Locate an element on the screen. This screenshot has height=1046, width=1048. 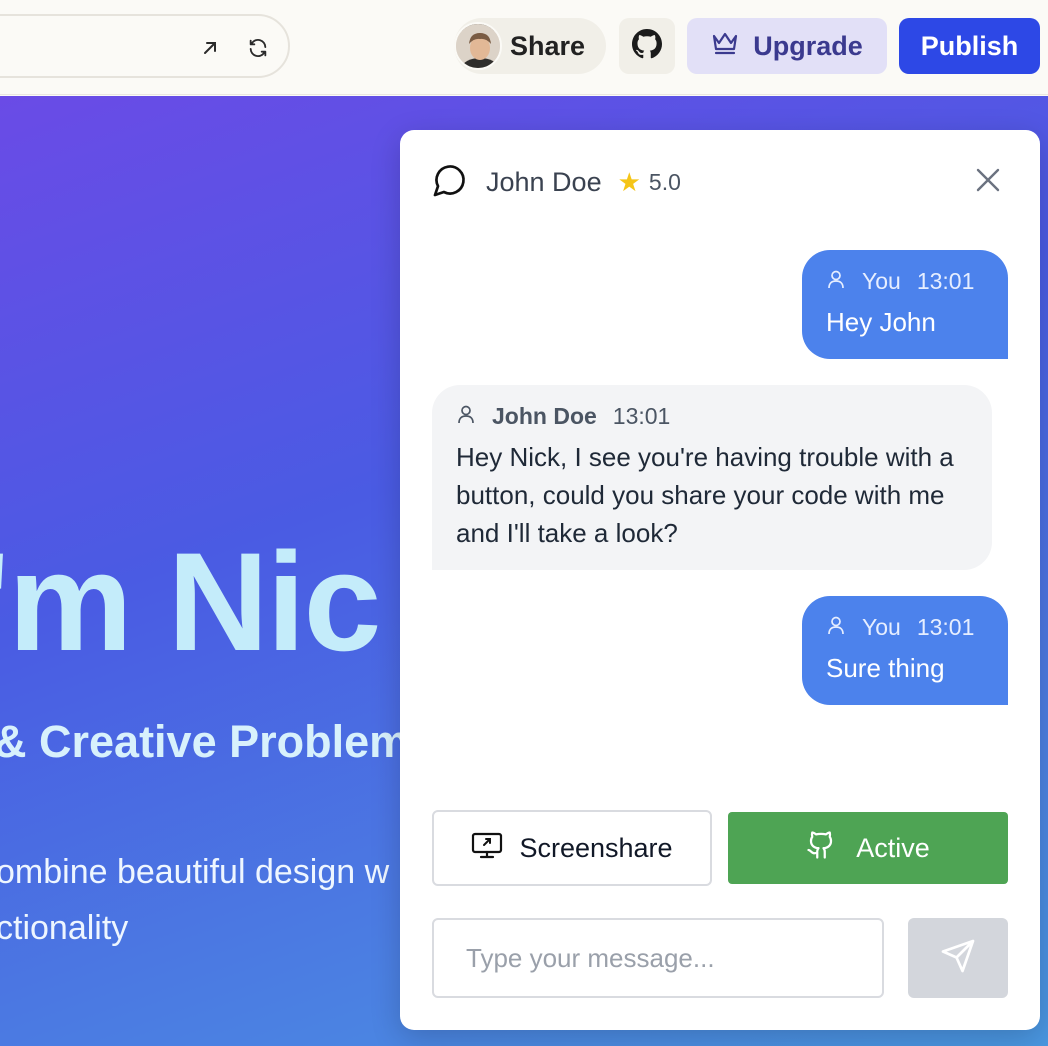
refresh-icon is located at coordinates (258, 48).